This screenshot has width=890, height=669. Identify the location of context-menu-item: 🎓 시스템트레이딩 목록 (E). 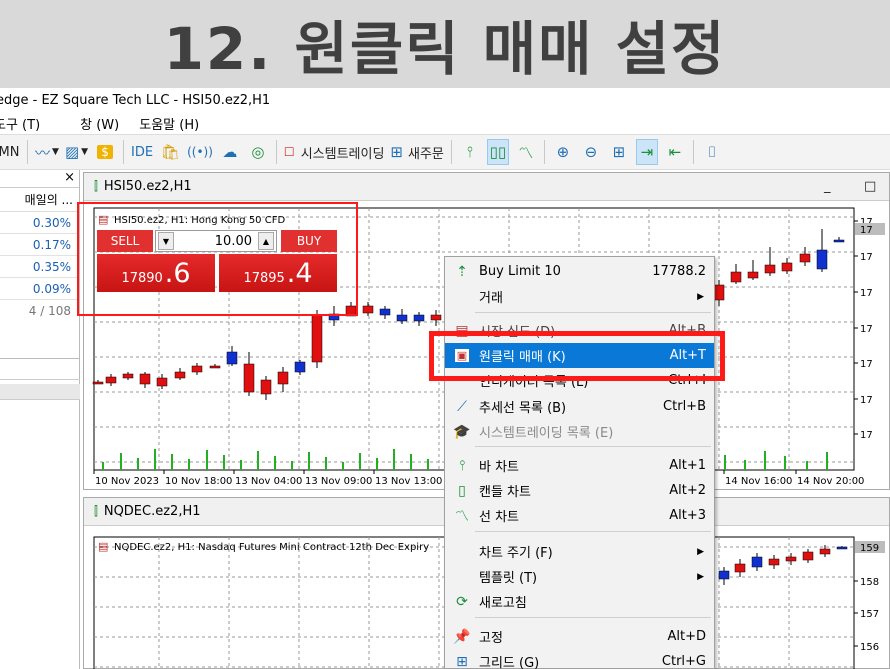
(579, 431).